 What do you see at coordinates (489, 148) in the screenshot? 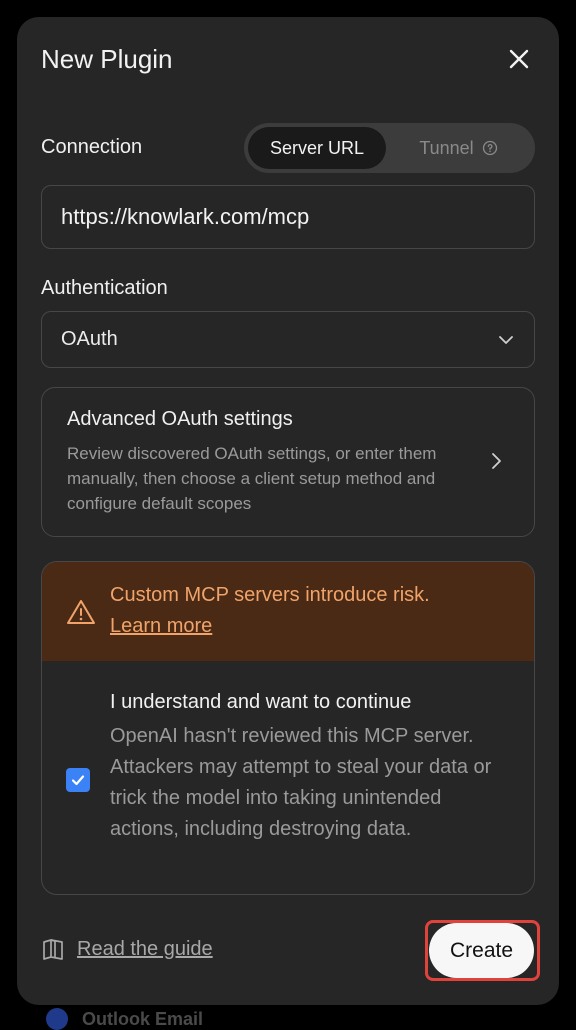
I see `question-circle-icon` at bounding box center [489, 148].